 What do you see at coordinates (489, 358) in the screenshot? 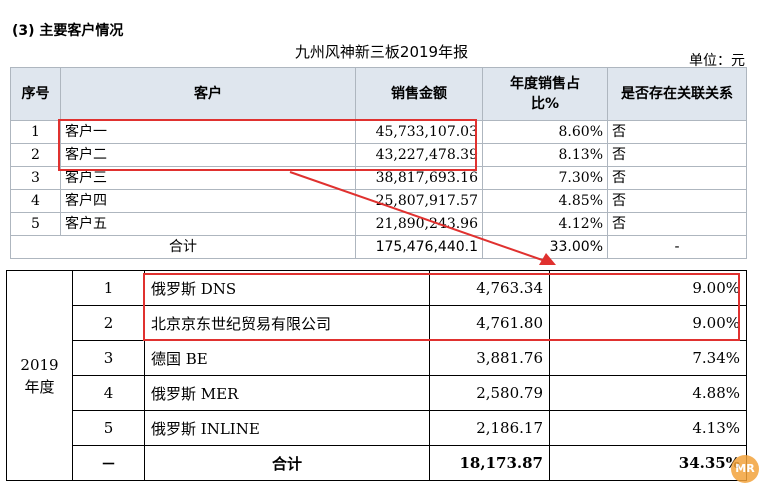
I see `row-amount: 3,881.76` at bounding box center [489, 358].